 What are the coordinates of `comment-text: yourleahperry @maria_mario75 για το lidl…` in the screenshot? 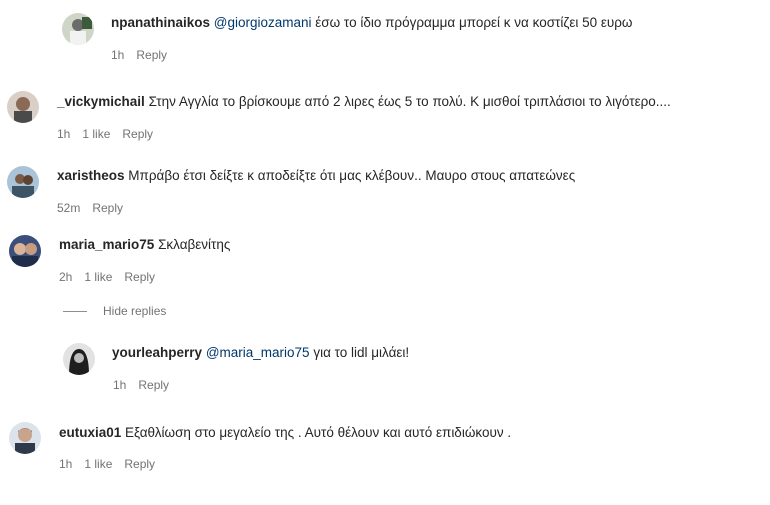 It's located at (260, 353).